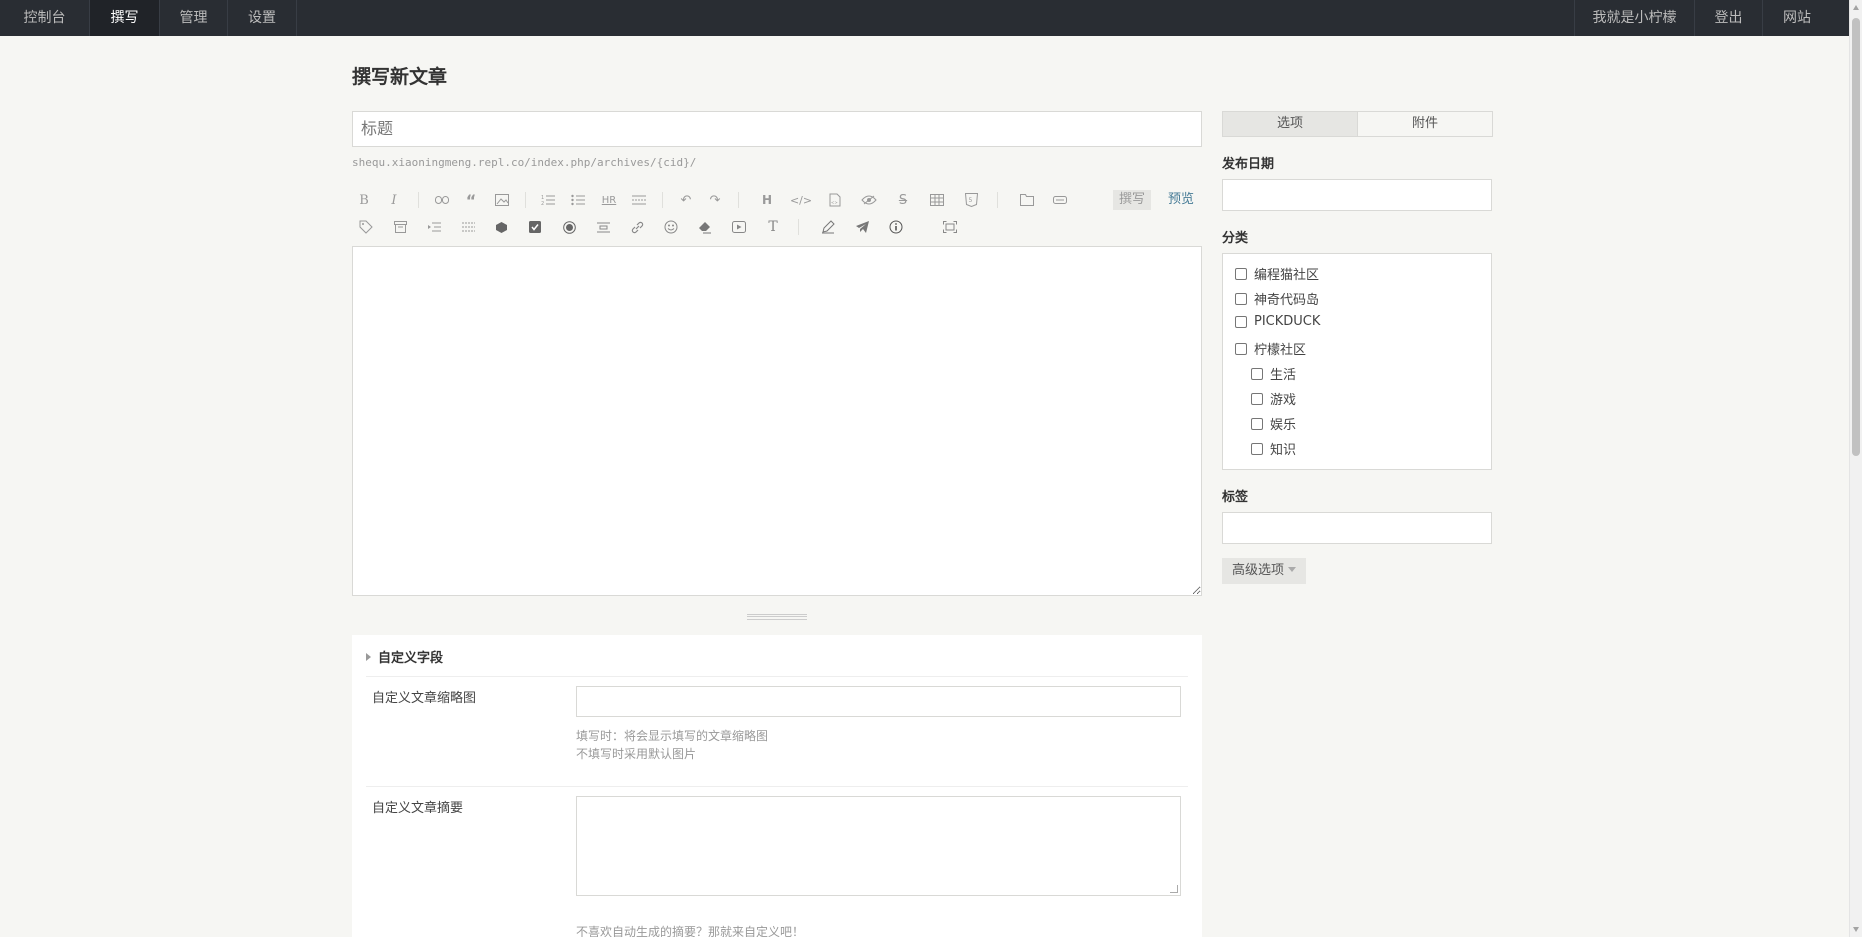 The height and width of the screenshot is (937, 1862). I want to click on title-input: 标题, so click(777, 129).